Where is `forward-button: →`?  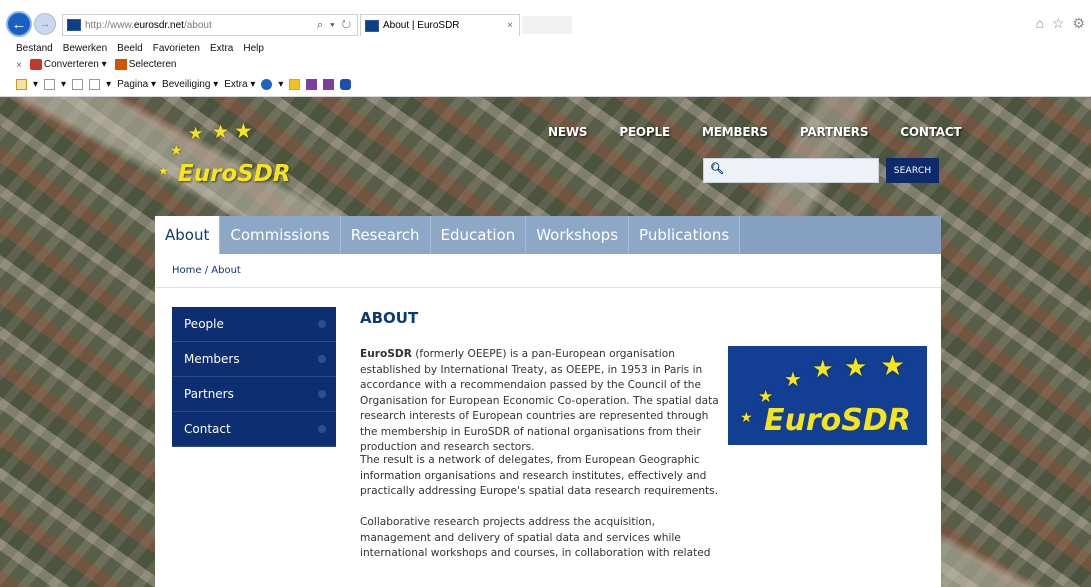 forward-button: → is located at coordinates (45, 24).